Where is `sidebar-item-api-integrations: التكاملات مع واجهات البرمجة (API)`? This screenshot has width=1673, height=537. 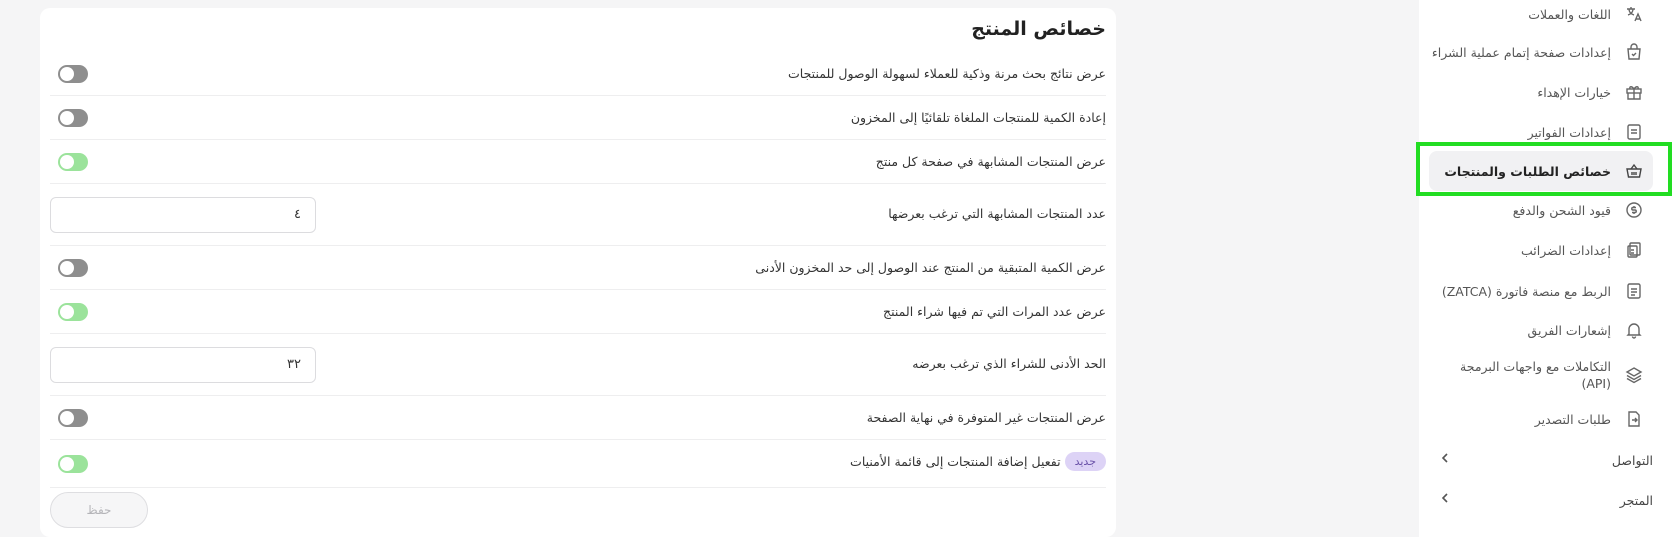
sidebar-item-api-integrations: التكاملات مع واجهات البرمجة (API) is located at coordinates (1541, 375).